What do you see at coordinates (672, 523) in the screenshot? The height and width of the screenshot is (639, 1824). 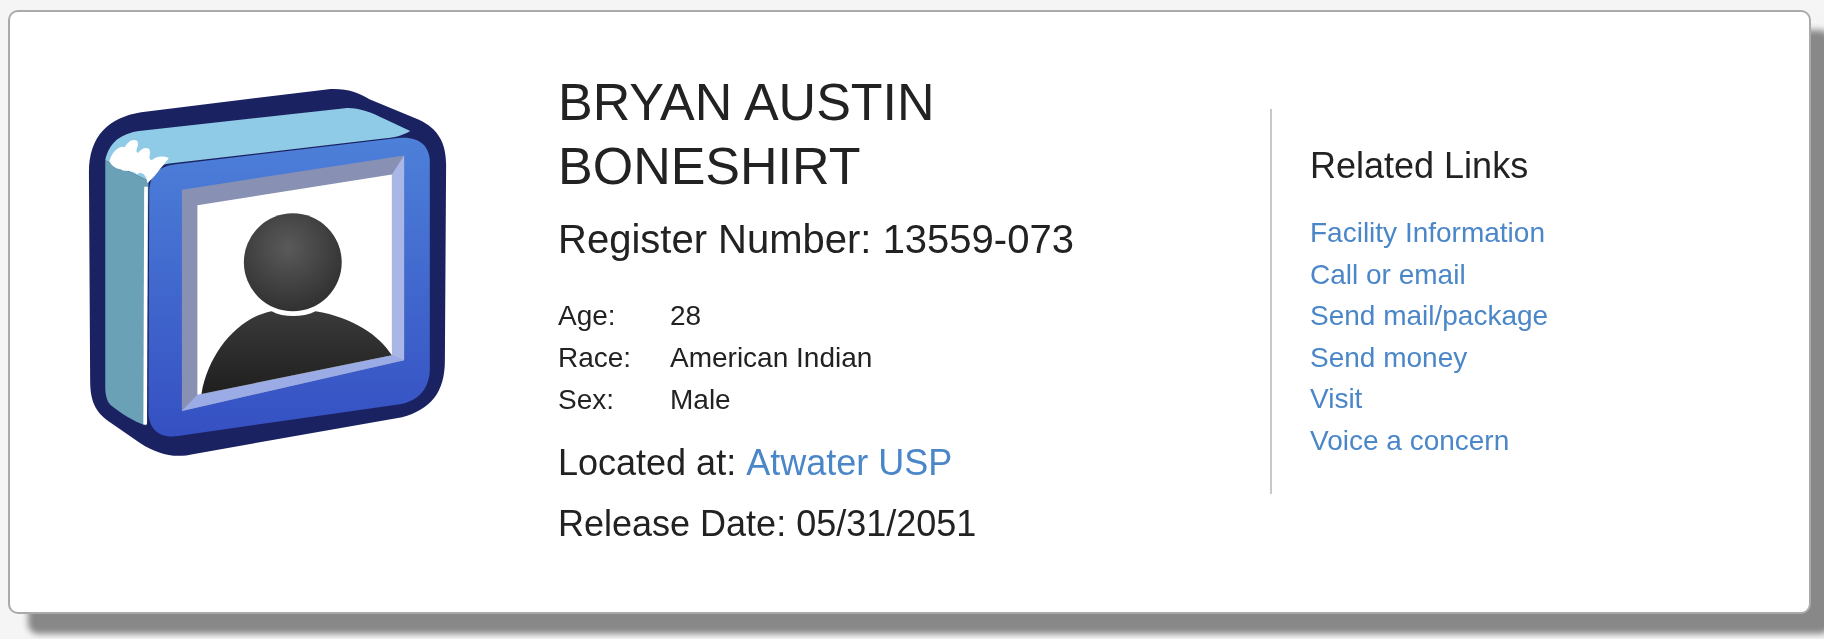 I see `release-date-label: Release Date:` at bounding box center [672, 523].